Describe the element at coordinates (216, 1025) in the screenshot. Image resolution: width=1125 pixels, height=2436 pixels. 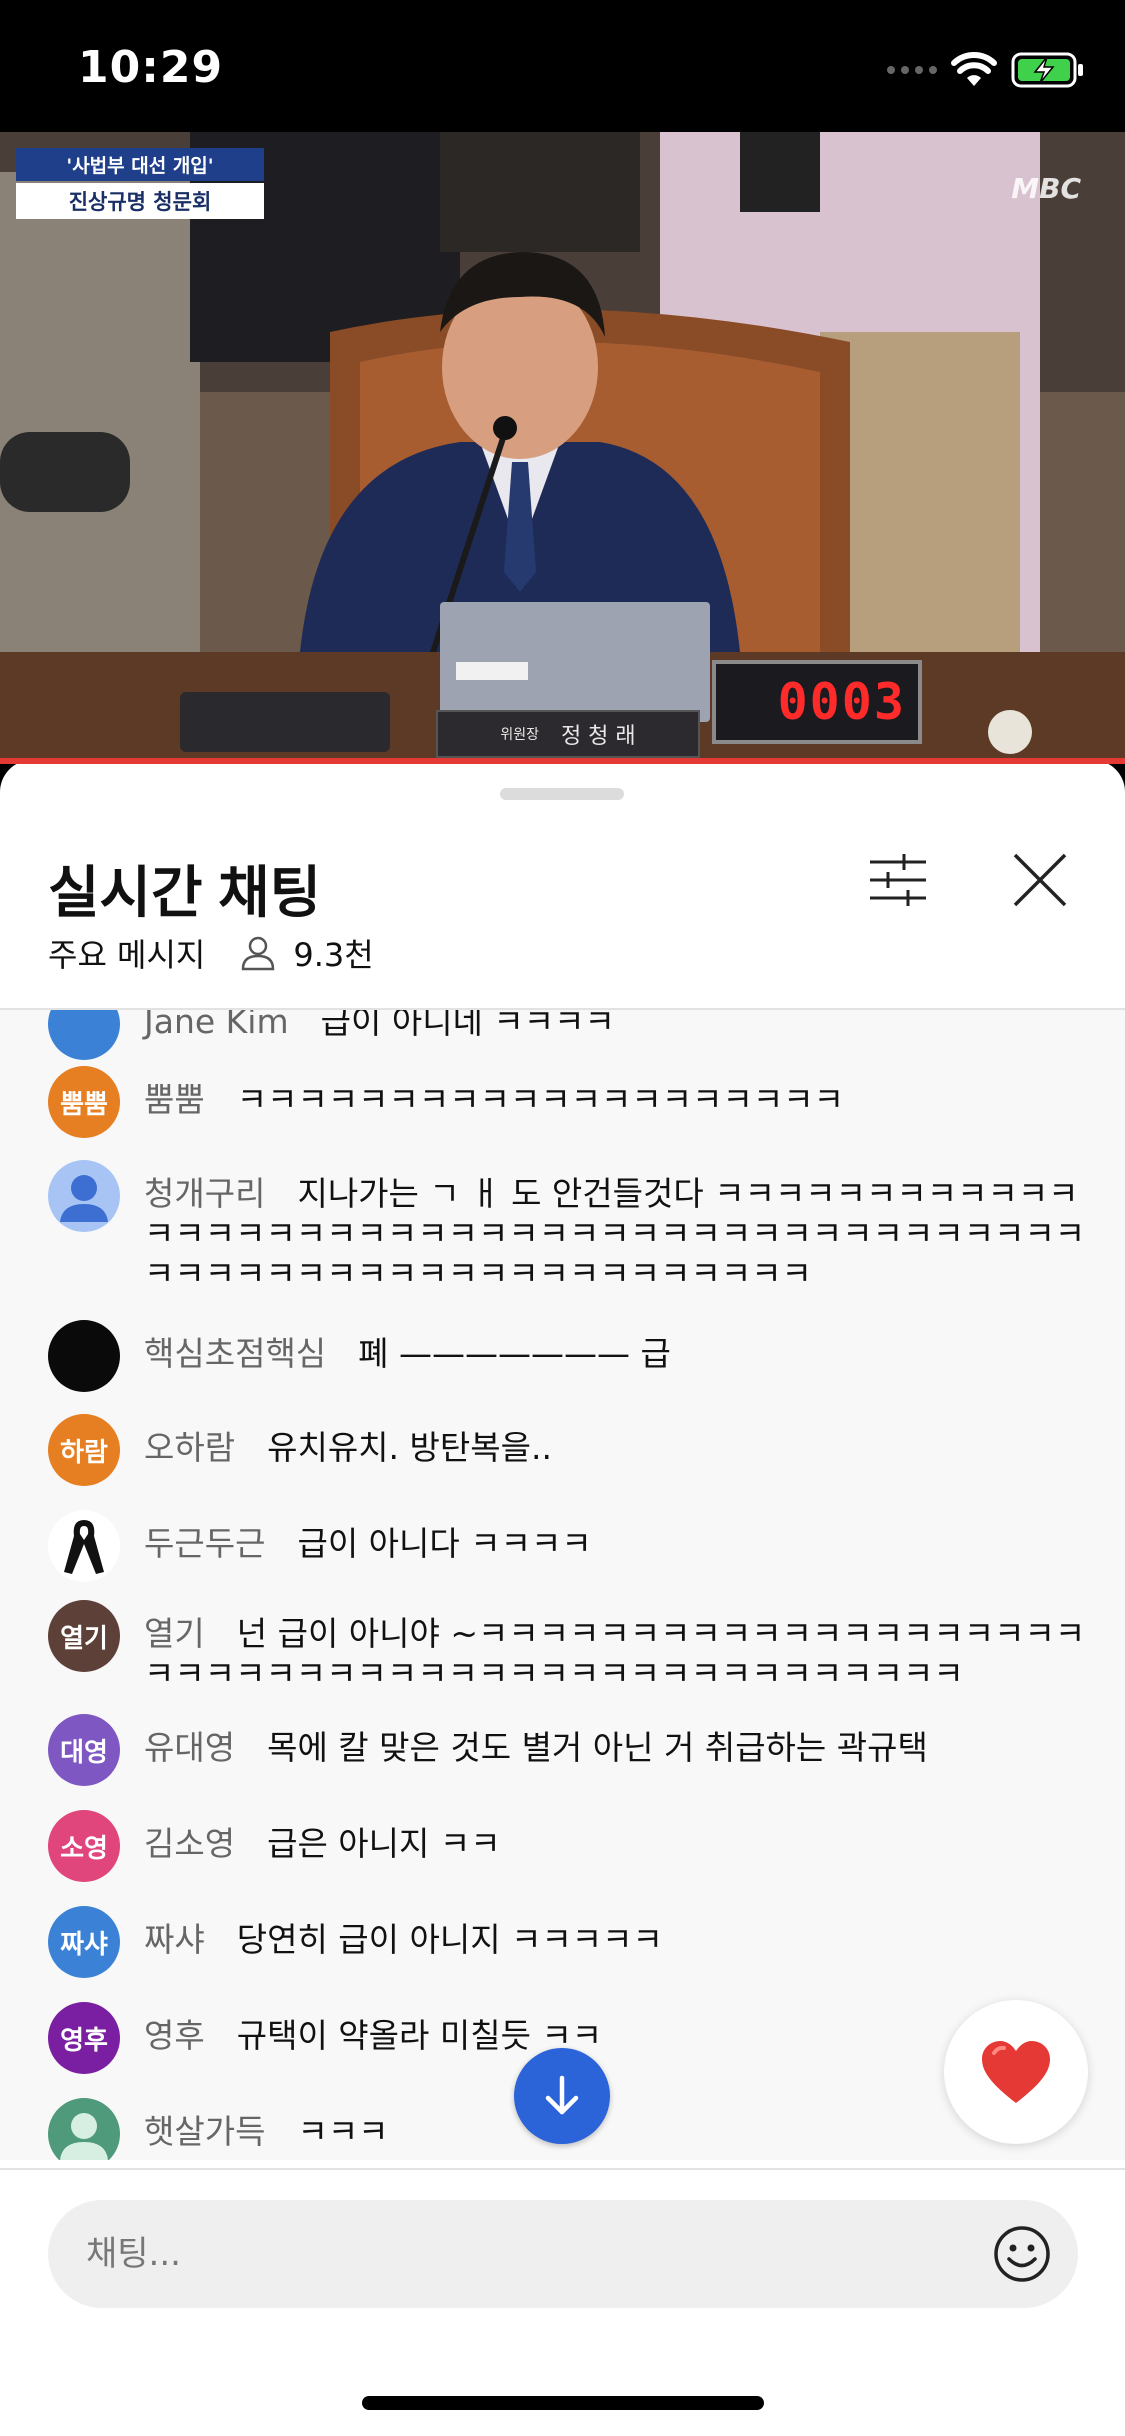
I see `message-author: Jane Kim` at that location.